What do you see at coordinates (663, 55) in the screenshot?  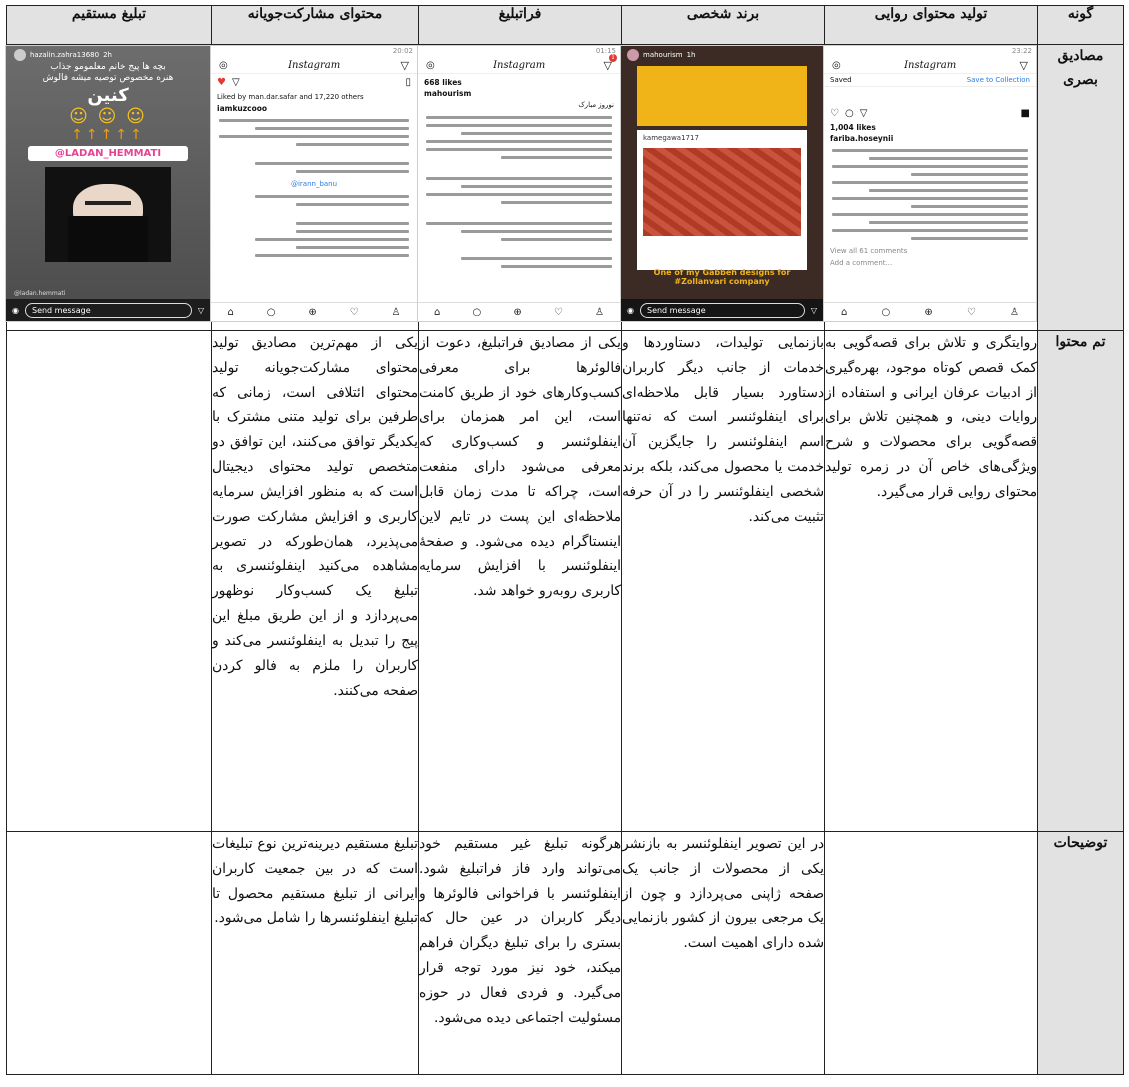 I see `story-user: mahourism` at bounding box center [663, 55].